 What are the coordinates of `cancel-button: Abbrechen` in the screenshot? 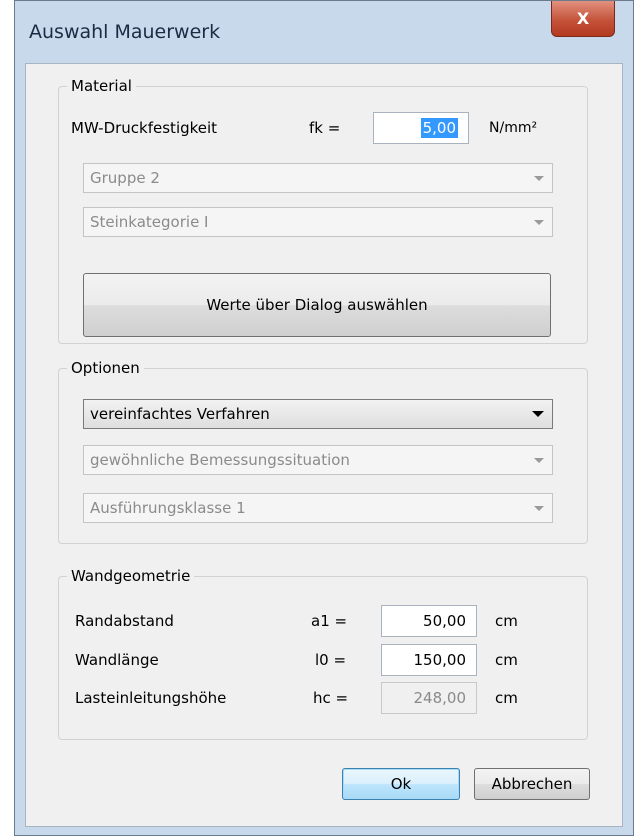 It's located at (532, 784).